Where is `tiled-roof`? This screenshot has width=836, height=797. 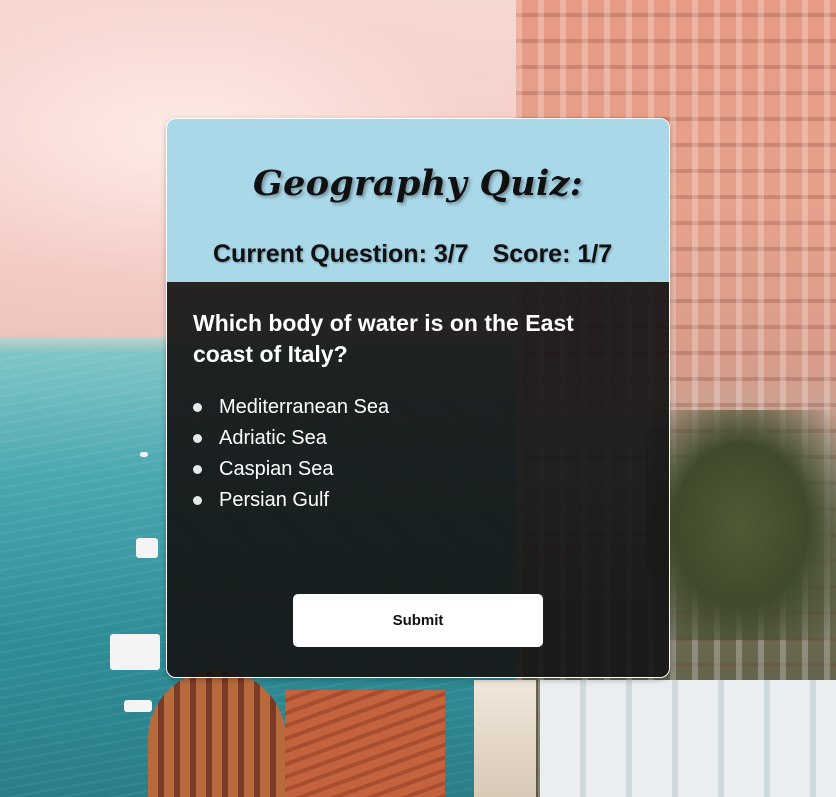
tiled-roof is located at coordinates (365, 743).